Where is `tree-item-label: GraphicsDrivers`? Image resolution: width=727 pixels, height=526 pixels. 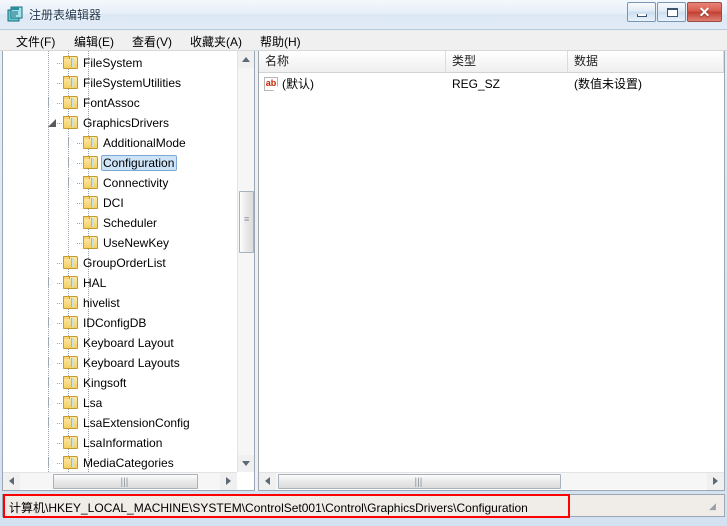 tree-item-label: GraphicsDrivers is located at coordinates (126, 123).